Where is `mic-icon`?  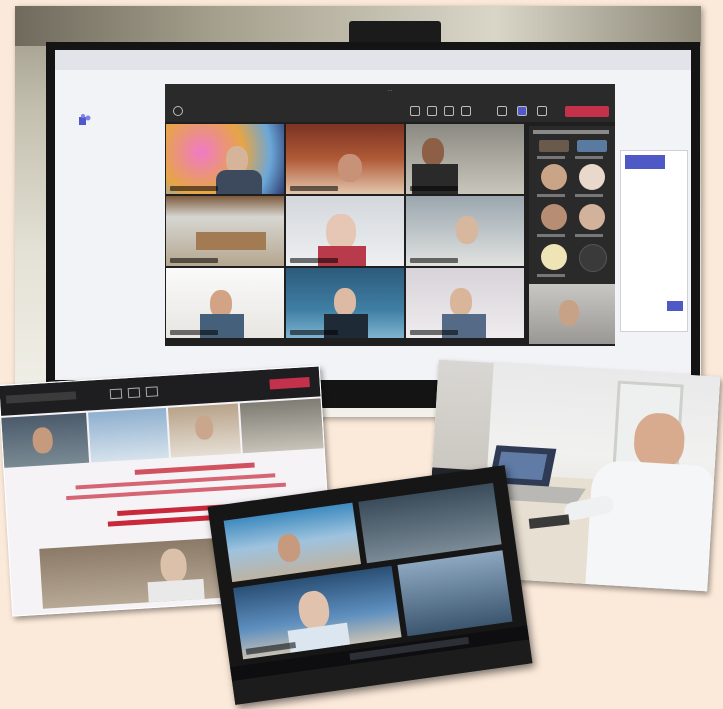 mic-icon is located at coordinates (522, 111).